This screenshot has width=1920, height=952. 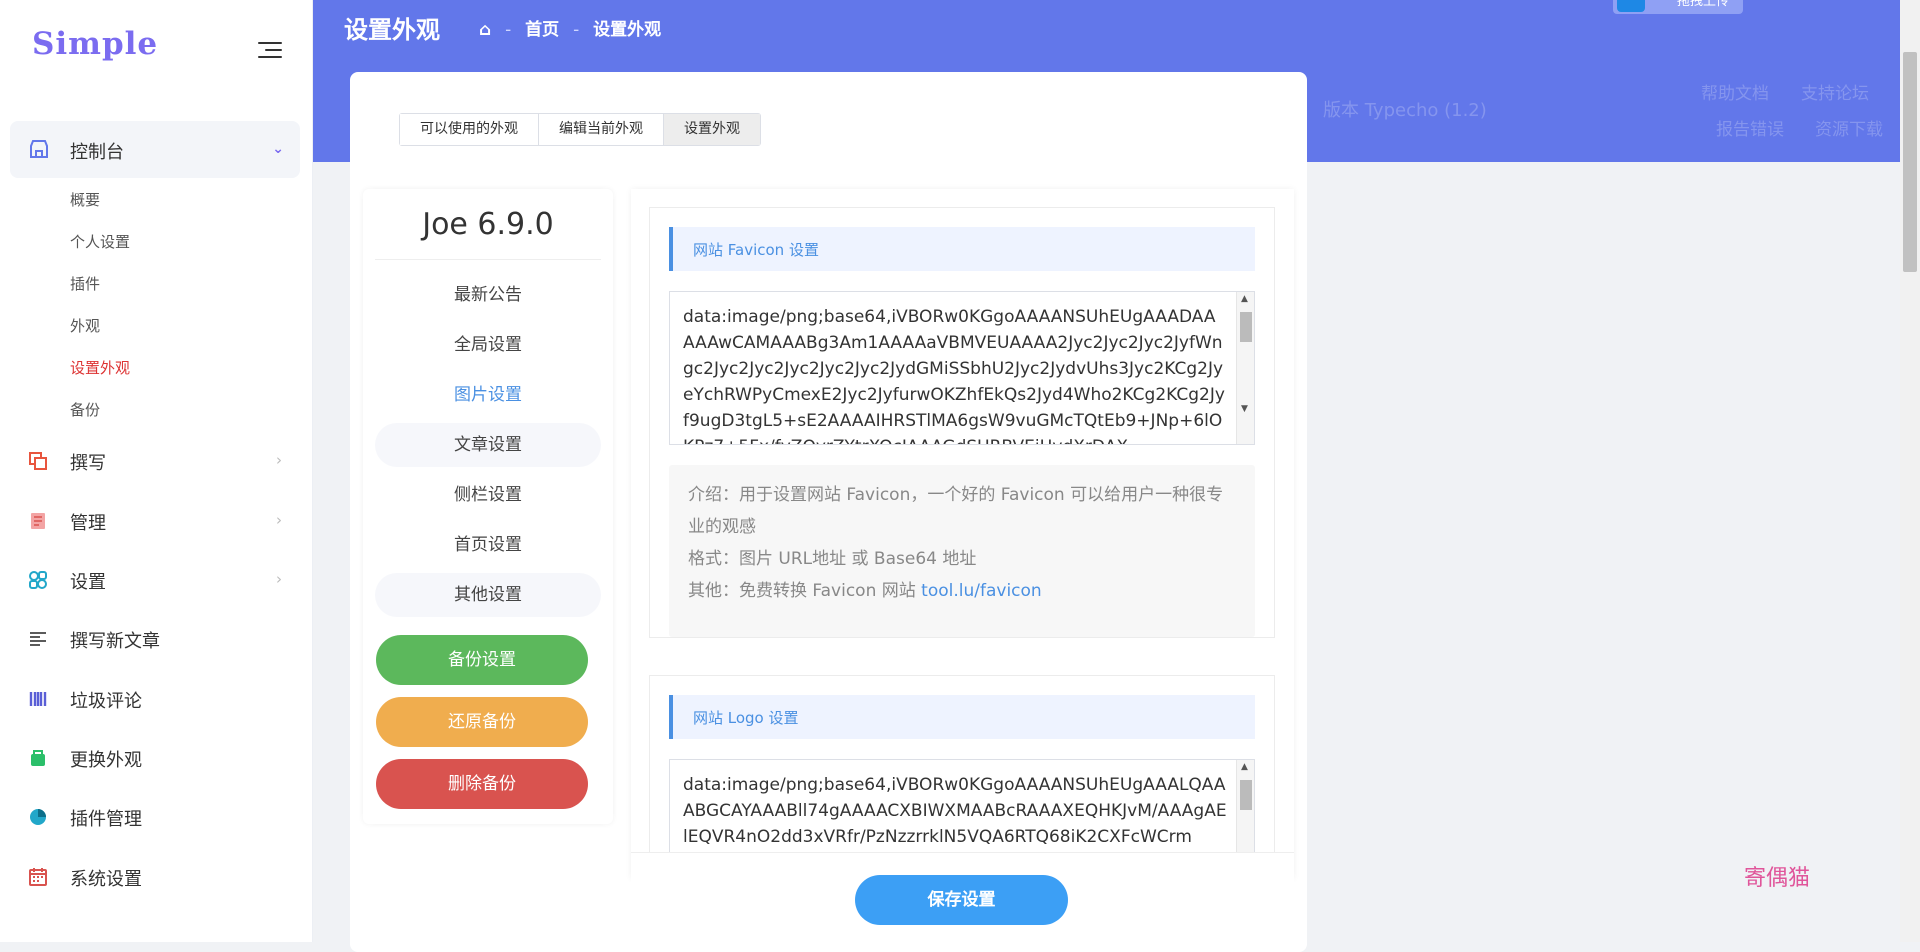 I want to click on chevron-down-icon: ⌄, so click(x=278, y=149).